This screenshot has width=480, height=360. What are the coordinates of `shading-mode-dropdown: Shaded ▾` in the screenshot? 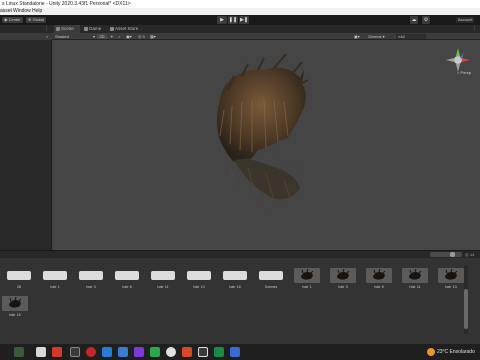 It's located at (75, 36).